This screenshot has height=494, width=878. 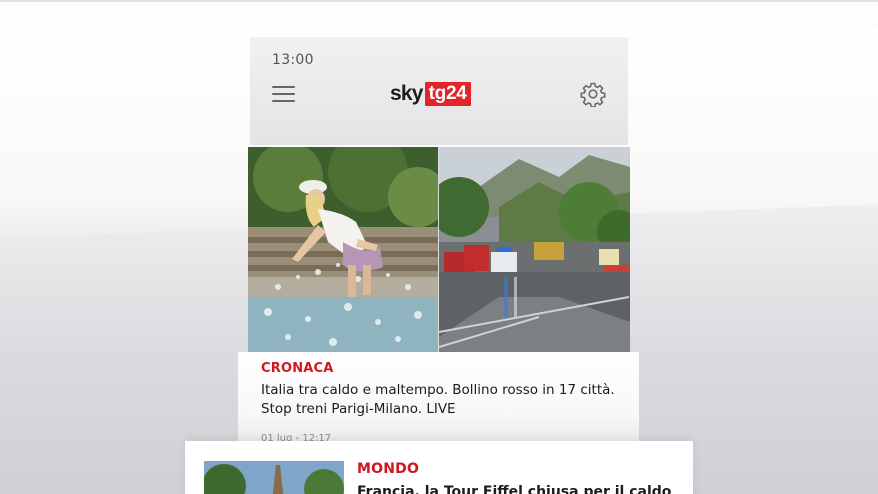 I want to click on top-divider, so click(x=439, y=1).